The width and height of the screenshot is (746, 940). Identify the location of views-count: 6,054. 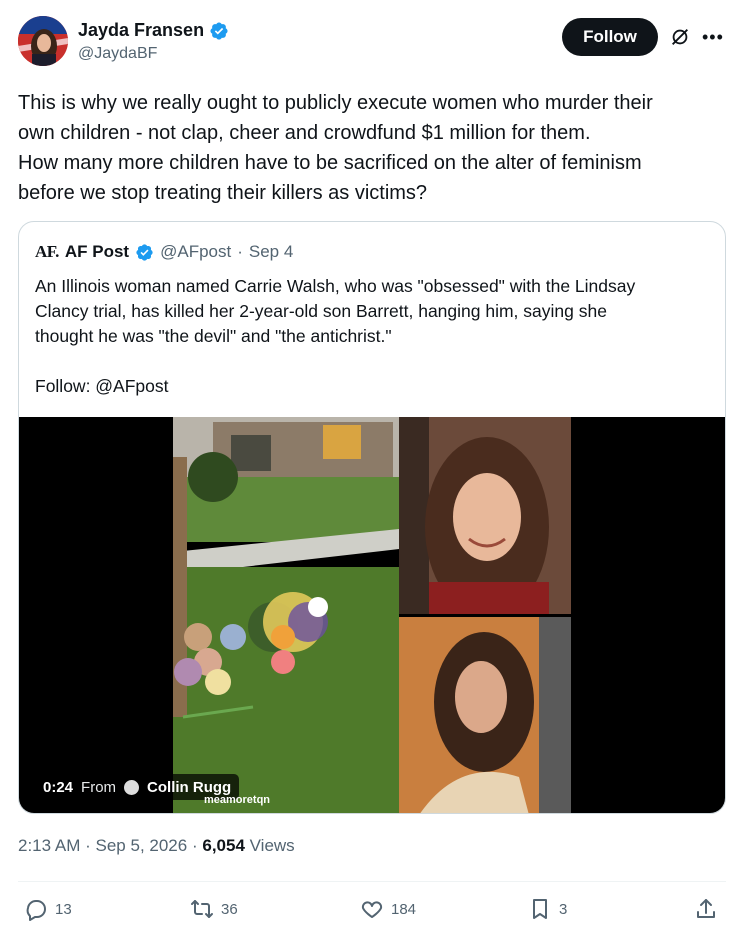
(223, 845).